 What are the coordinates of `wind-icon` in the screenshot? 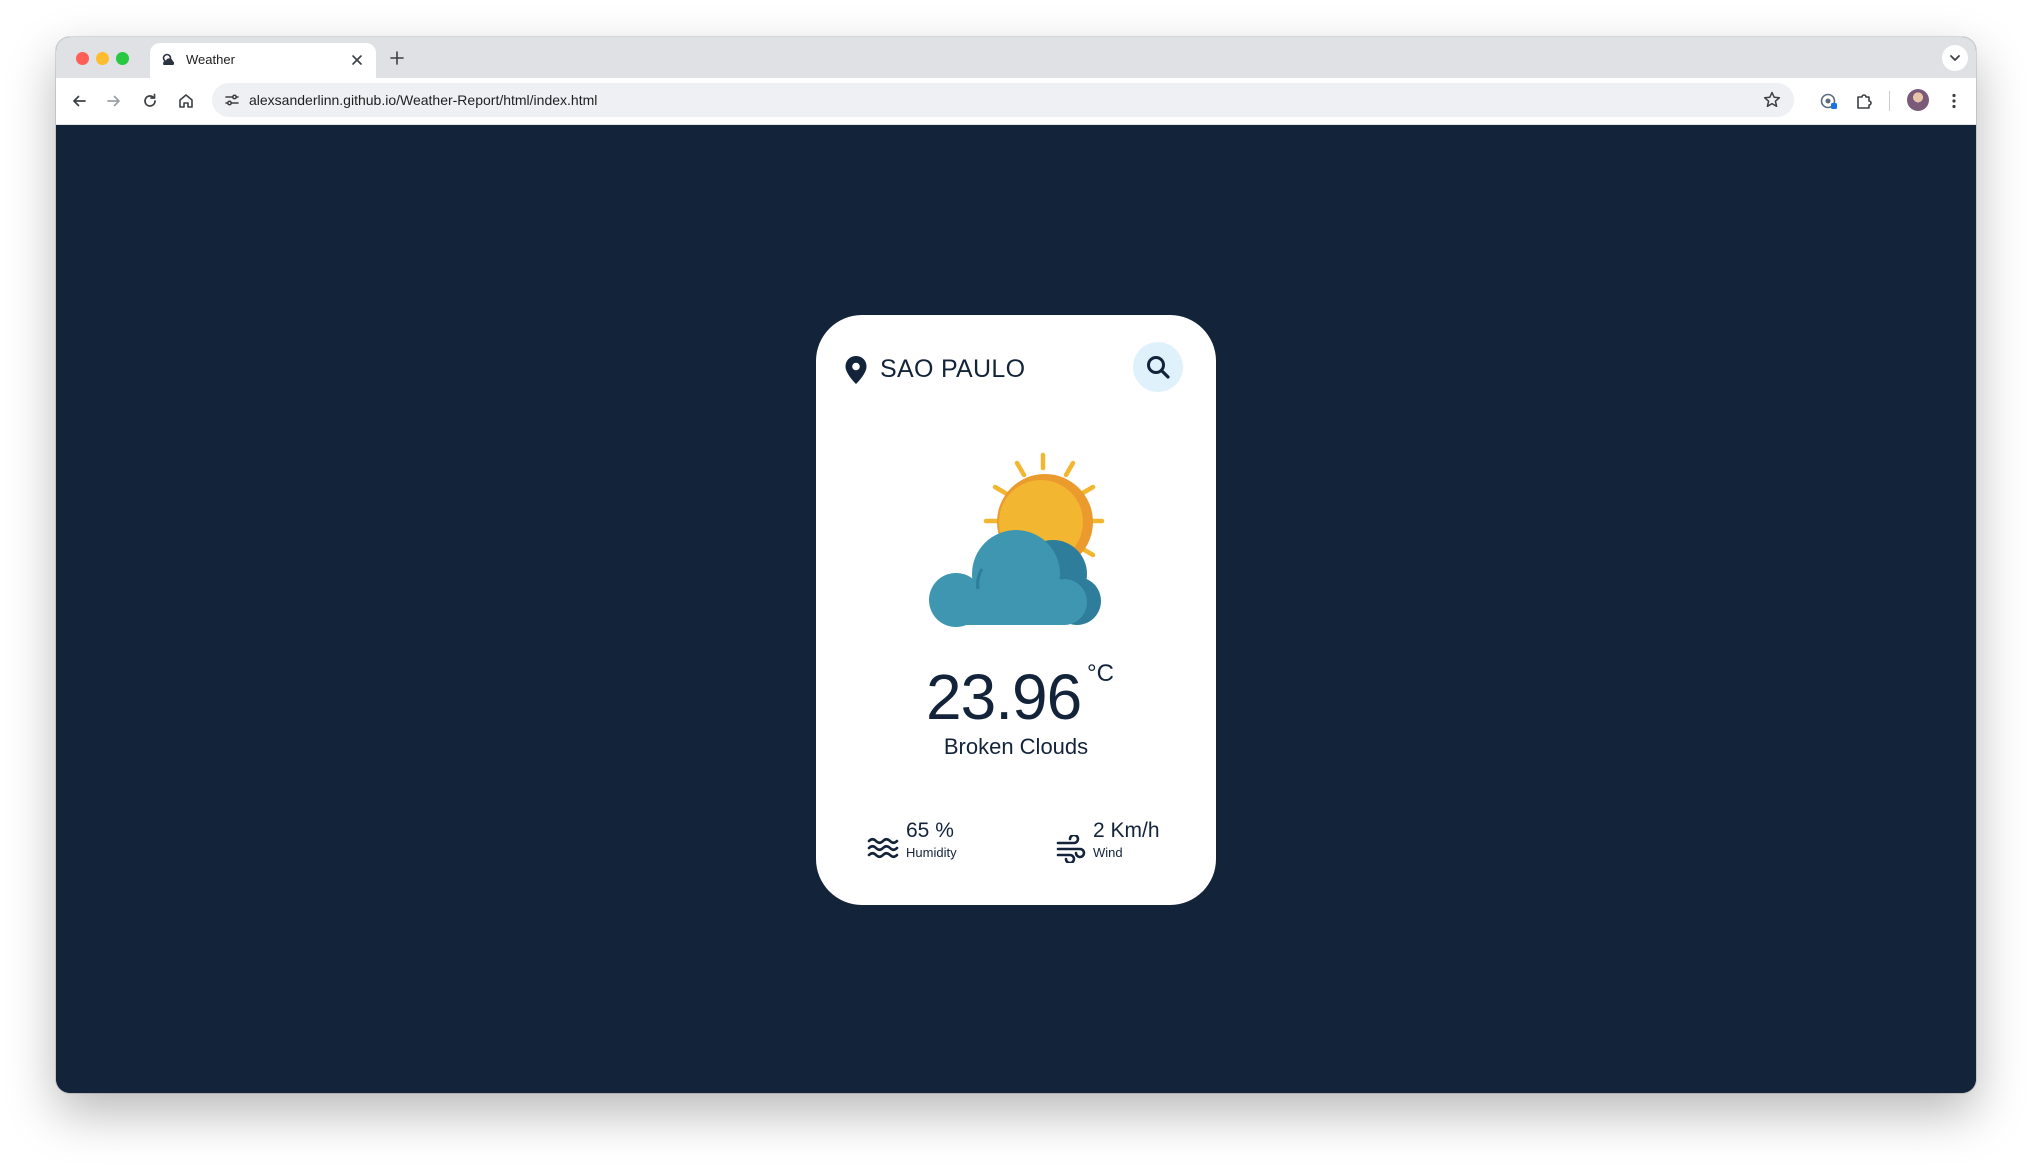 It's located at (1071, 849).